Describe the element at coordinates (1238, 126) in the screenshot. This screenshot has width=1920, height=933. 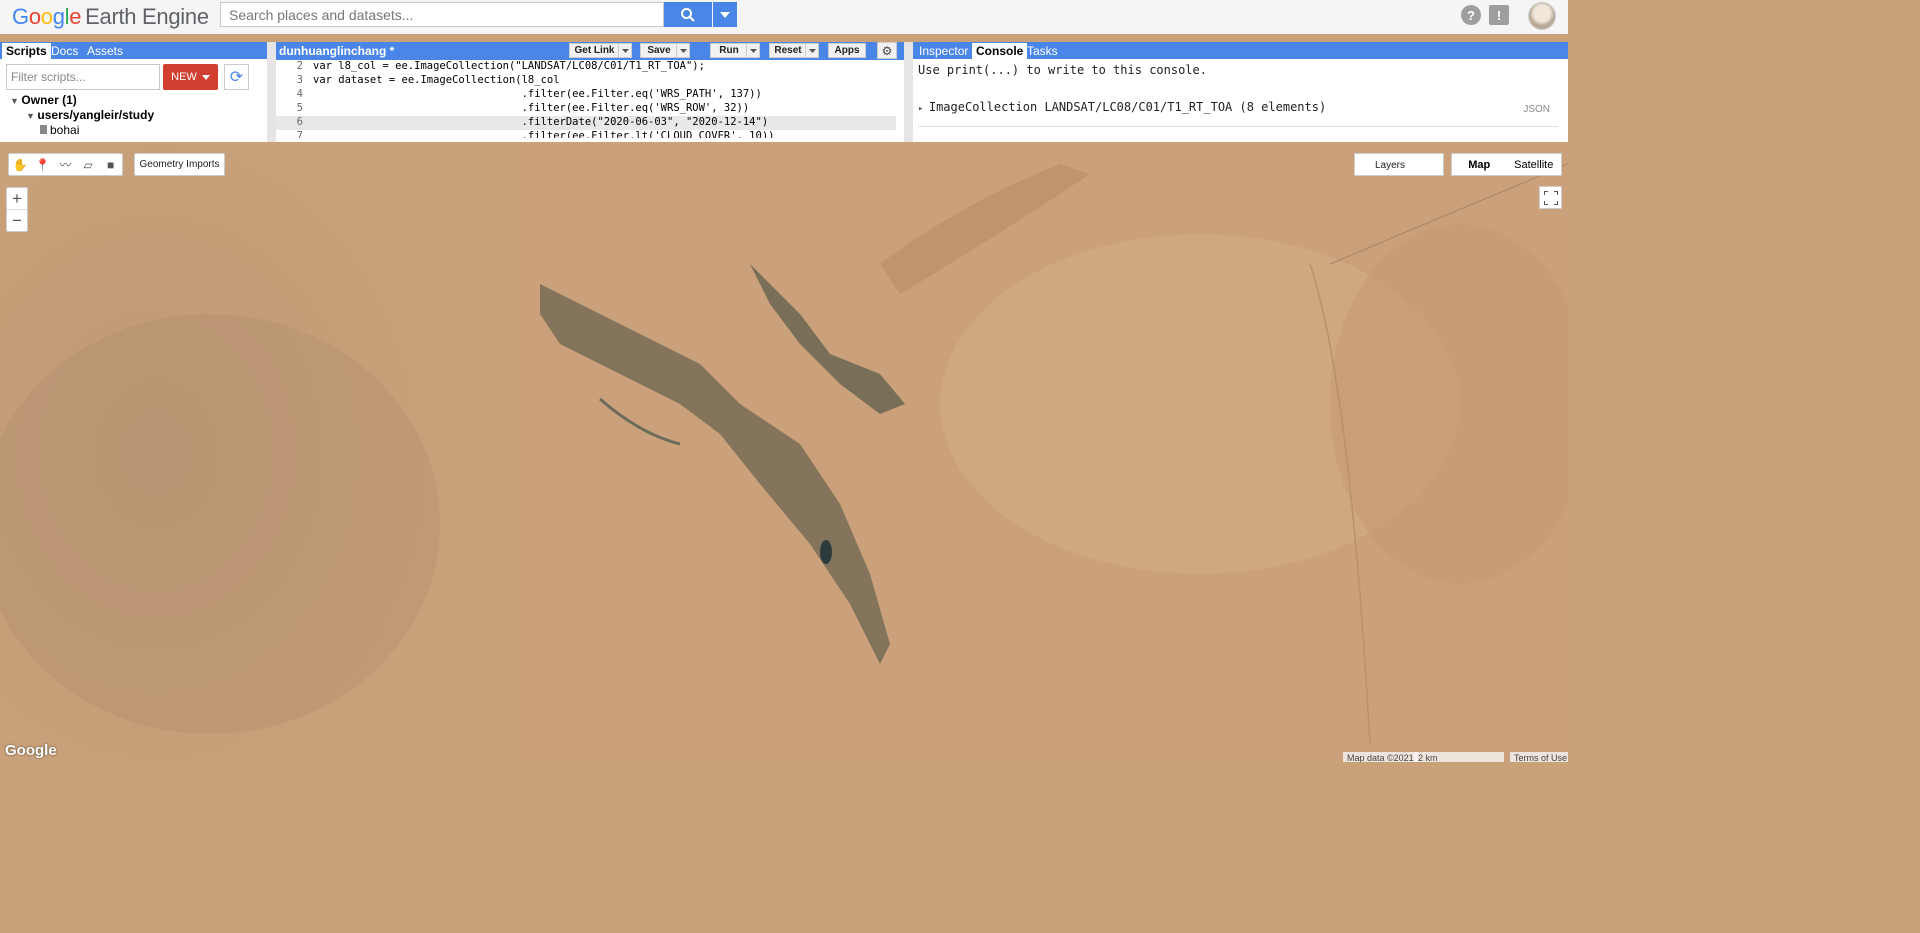
I see `console-separator` at that location.